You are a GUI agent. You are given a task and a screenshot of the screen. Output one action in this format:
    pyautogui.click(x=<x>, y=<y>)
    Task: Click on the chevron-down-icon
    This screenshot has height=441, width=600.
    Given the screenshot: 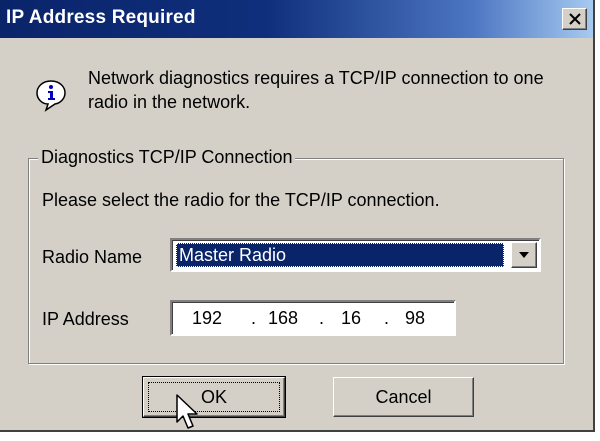 What is the action you would take?
    pyautogui.click(x=524, y=255)
    